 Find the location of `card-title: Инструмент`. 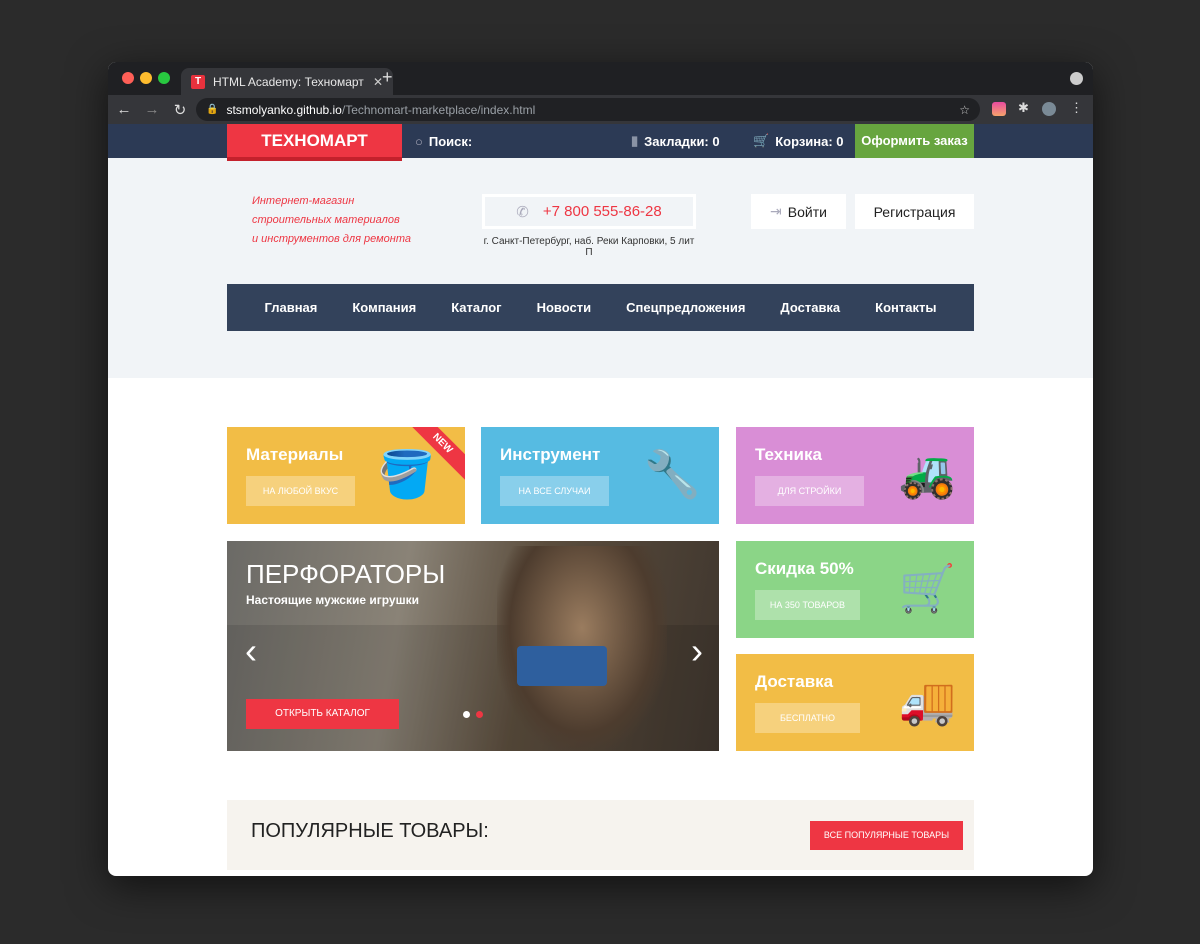

card-title: Инструмент is located at coordinates (550, 454).